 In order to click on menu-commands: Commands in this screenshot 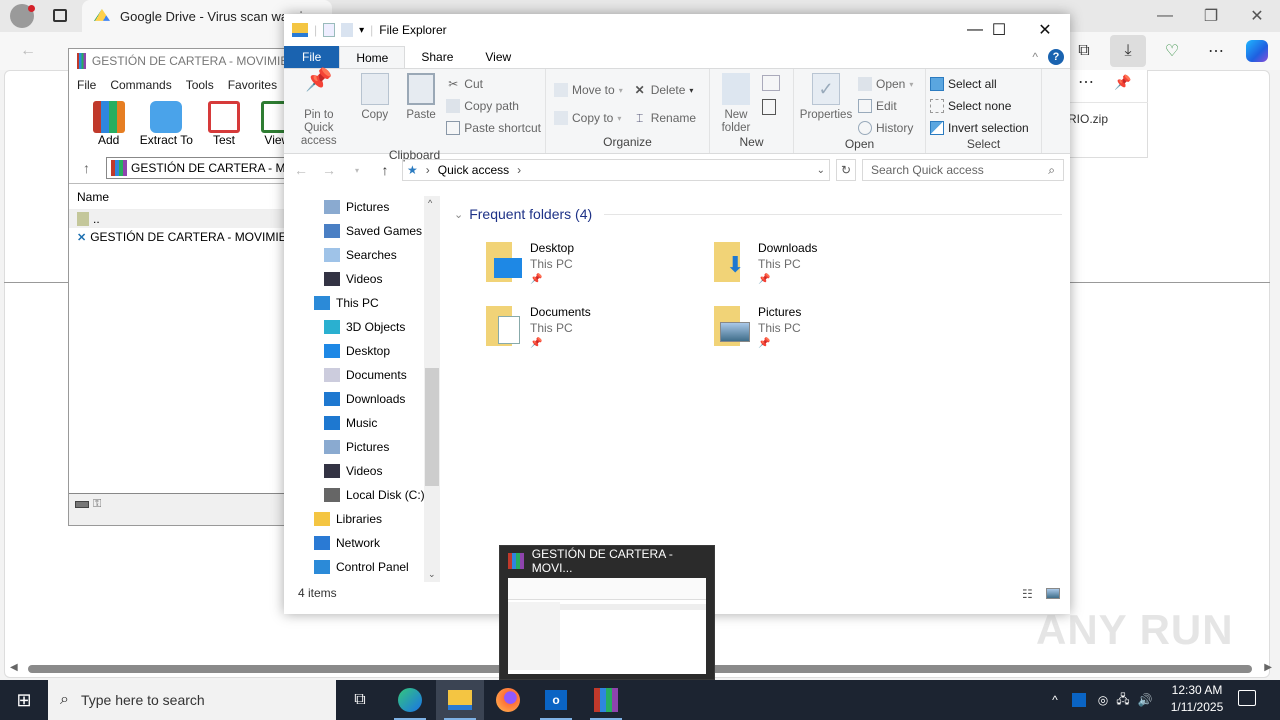, I will do `click(140, 85)`.